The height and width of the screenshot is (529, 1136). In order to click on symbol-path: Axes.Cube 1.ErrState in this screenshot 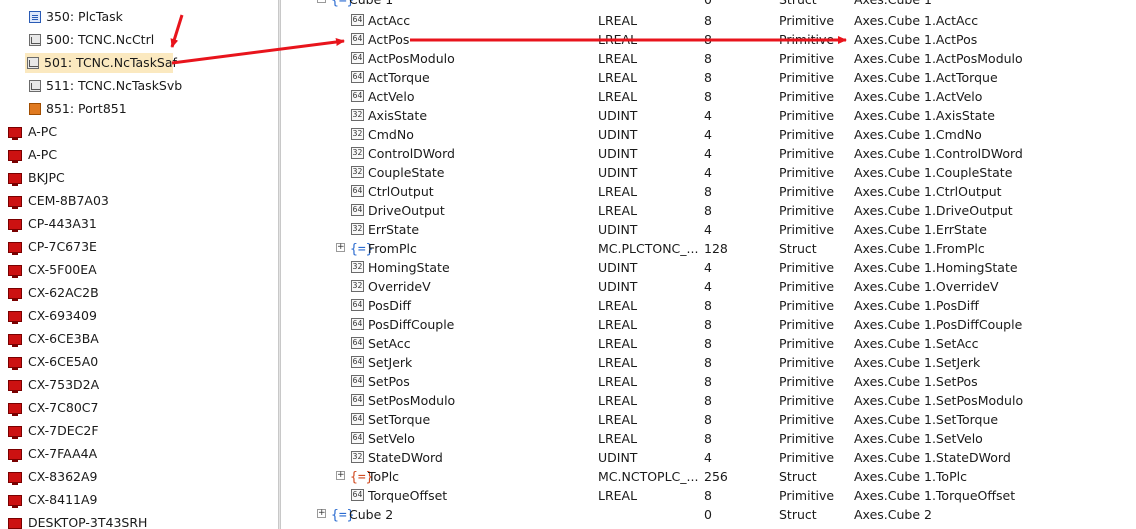, I will do `click(920, 229)`.